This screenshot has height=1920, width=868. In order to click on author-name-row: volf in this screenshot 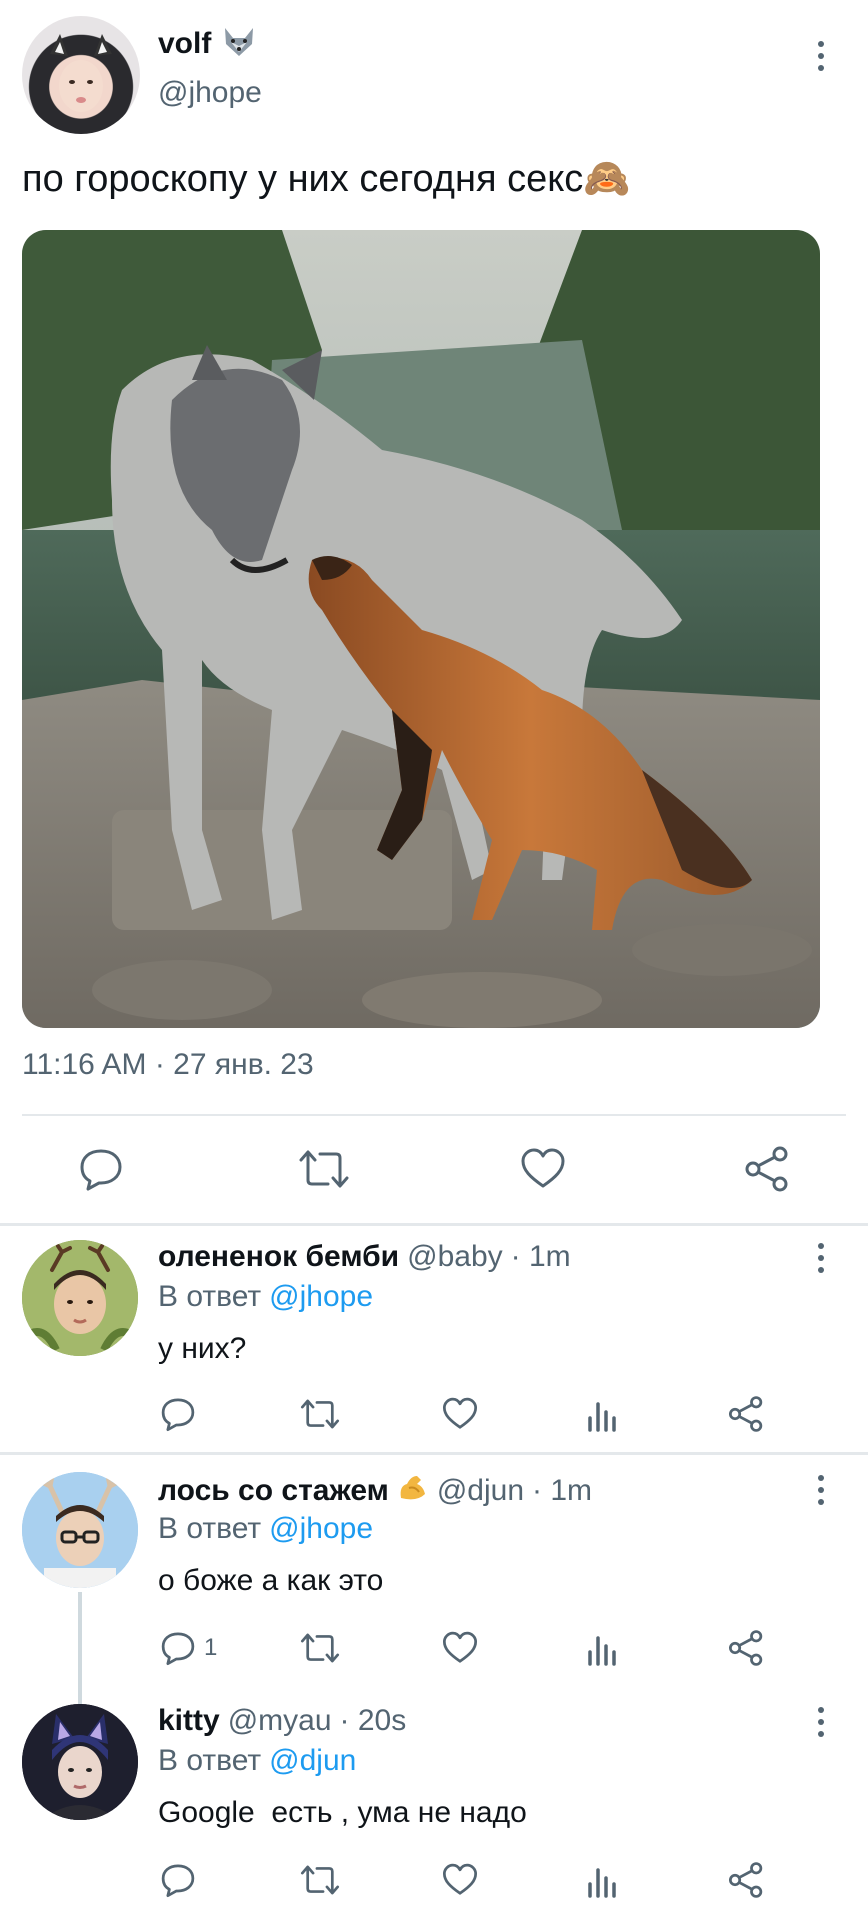, I will do `click(208, 43)`.